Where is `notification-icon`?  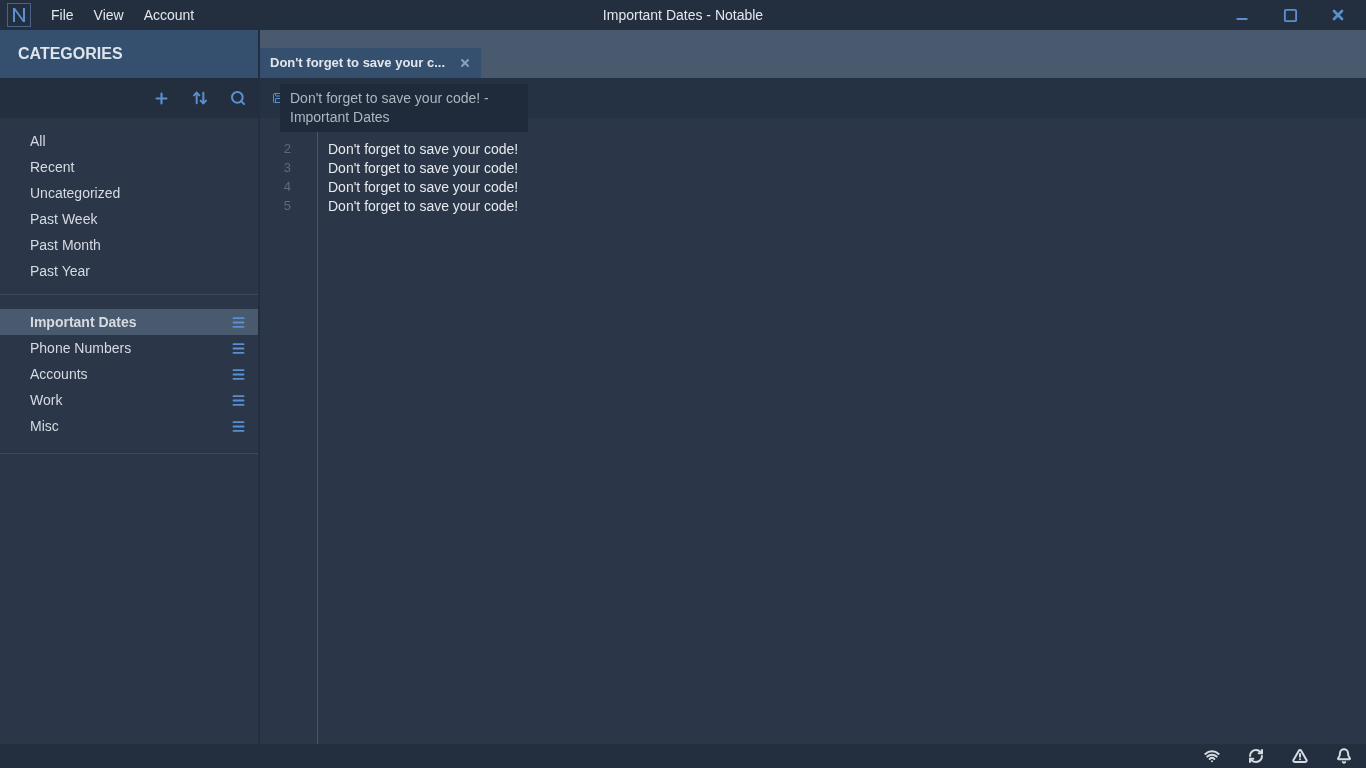
notification-icon is located at coordinates (1344, 756).